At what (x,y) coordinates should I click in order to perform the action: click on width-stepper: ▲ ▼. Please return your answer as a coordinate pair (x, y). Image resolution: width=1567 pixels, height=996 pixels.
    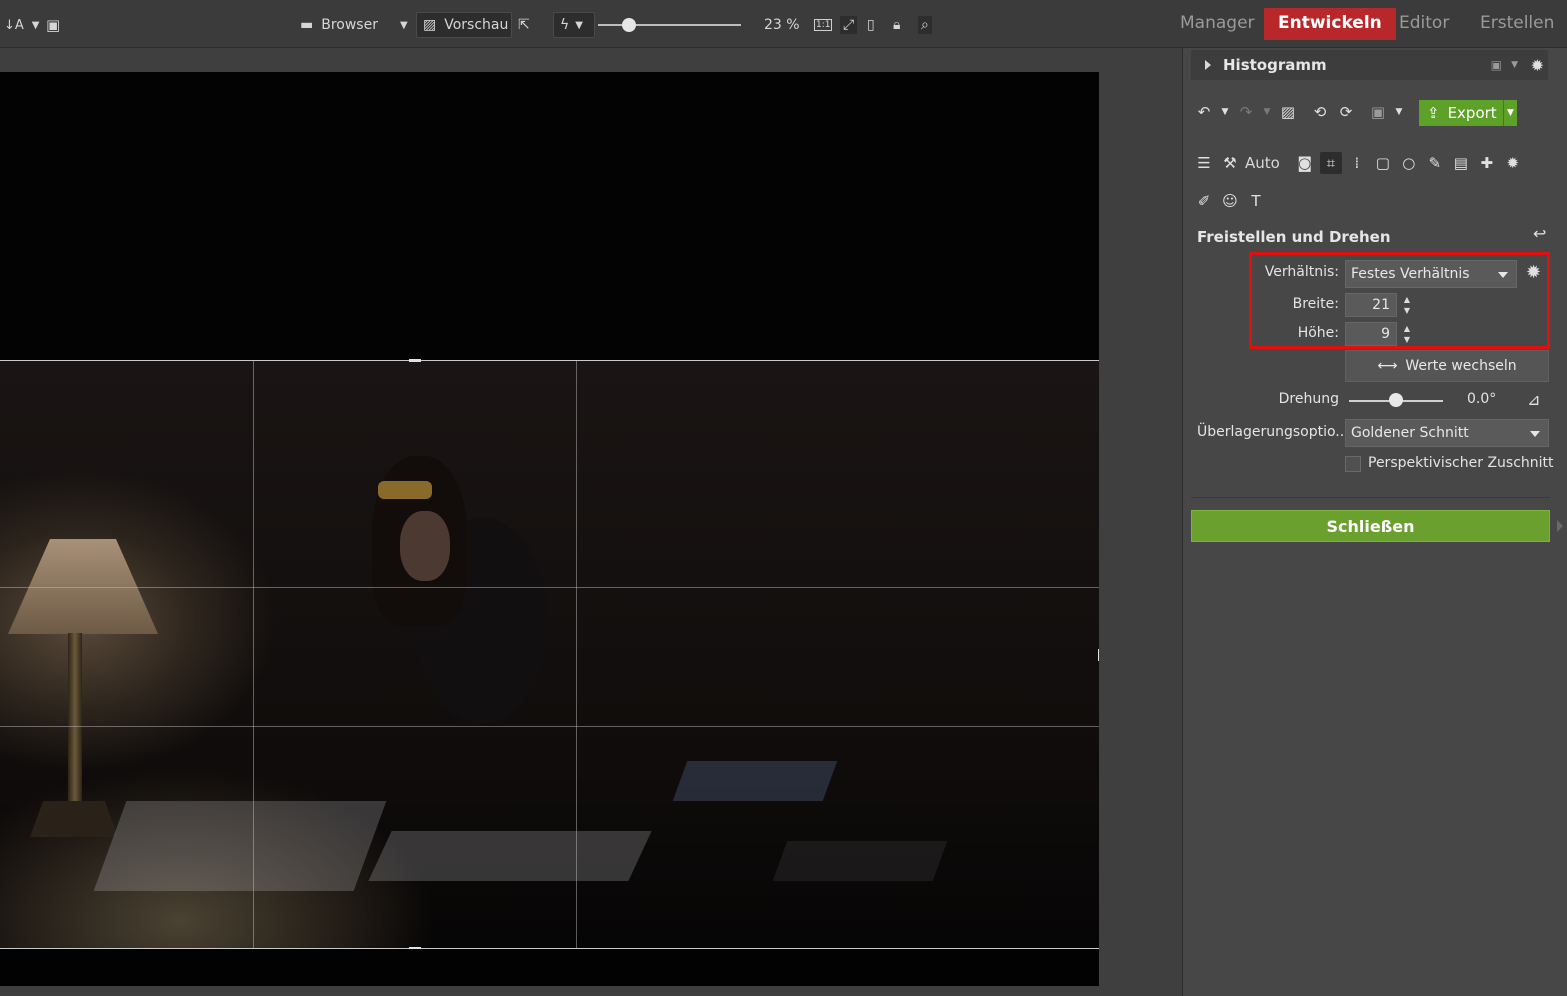
    Looking at the image, I should click on (1407, 305).